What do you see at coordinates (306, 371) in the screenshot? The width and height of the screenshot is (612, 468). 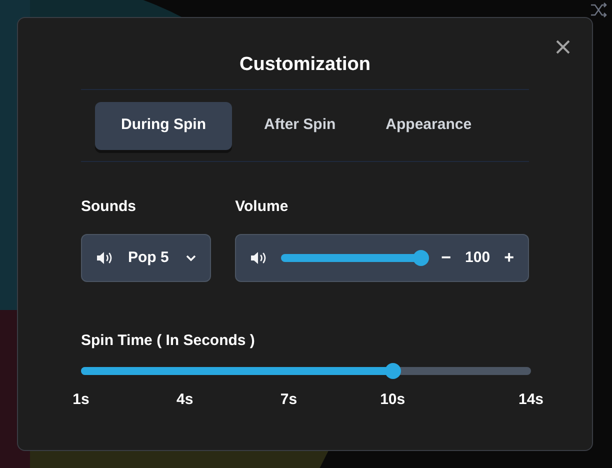 I see `spin-time-slider` at bounding box center [306, 371].